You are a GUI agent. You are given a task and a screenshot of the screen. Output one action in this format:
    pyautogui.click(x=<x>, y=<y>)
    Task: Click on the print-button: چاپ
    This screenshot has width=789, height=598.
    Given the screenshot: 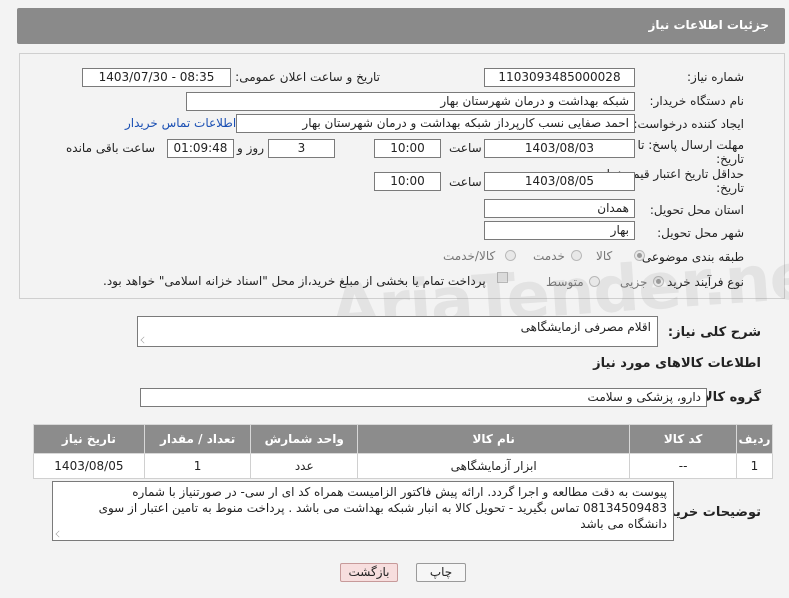 What is the action you would take?
    pyautogui.click(x=441, y=572)
    